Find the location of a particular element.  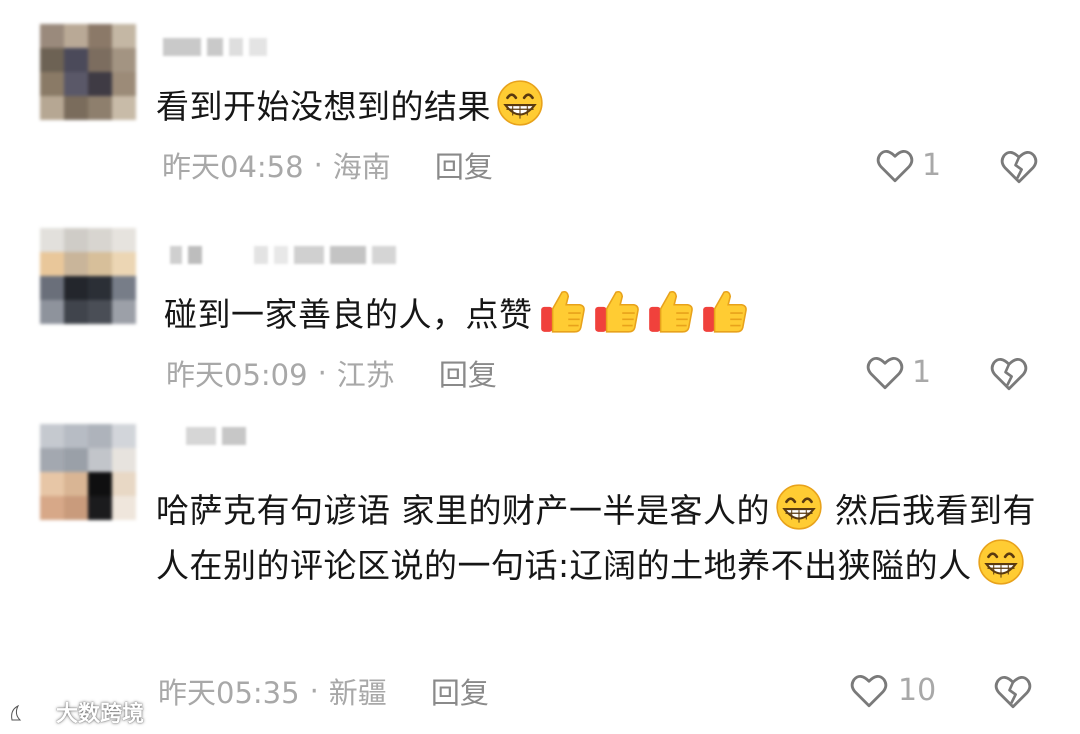

comment-time: 昨天04:58 is located at coordinates (233, 167).